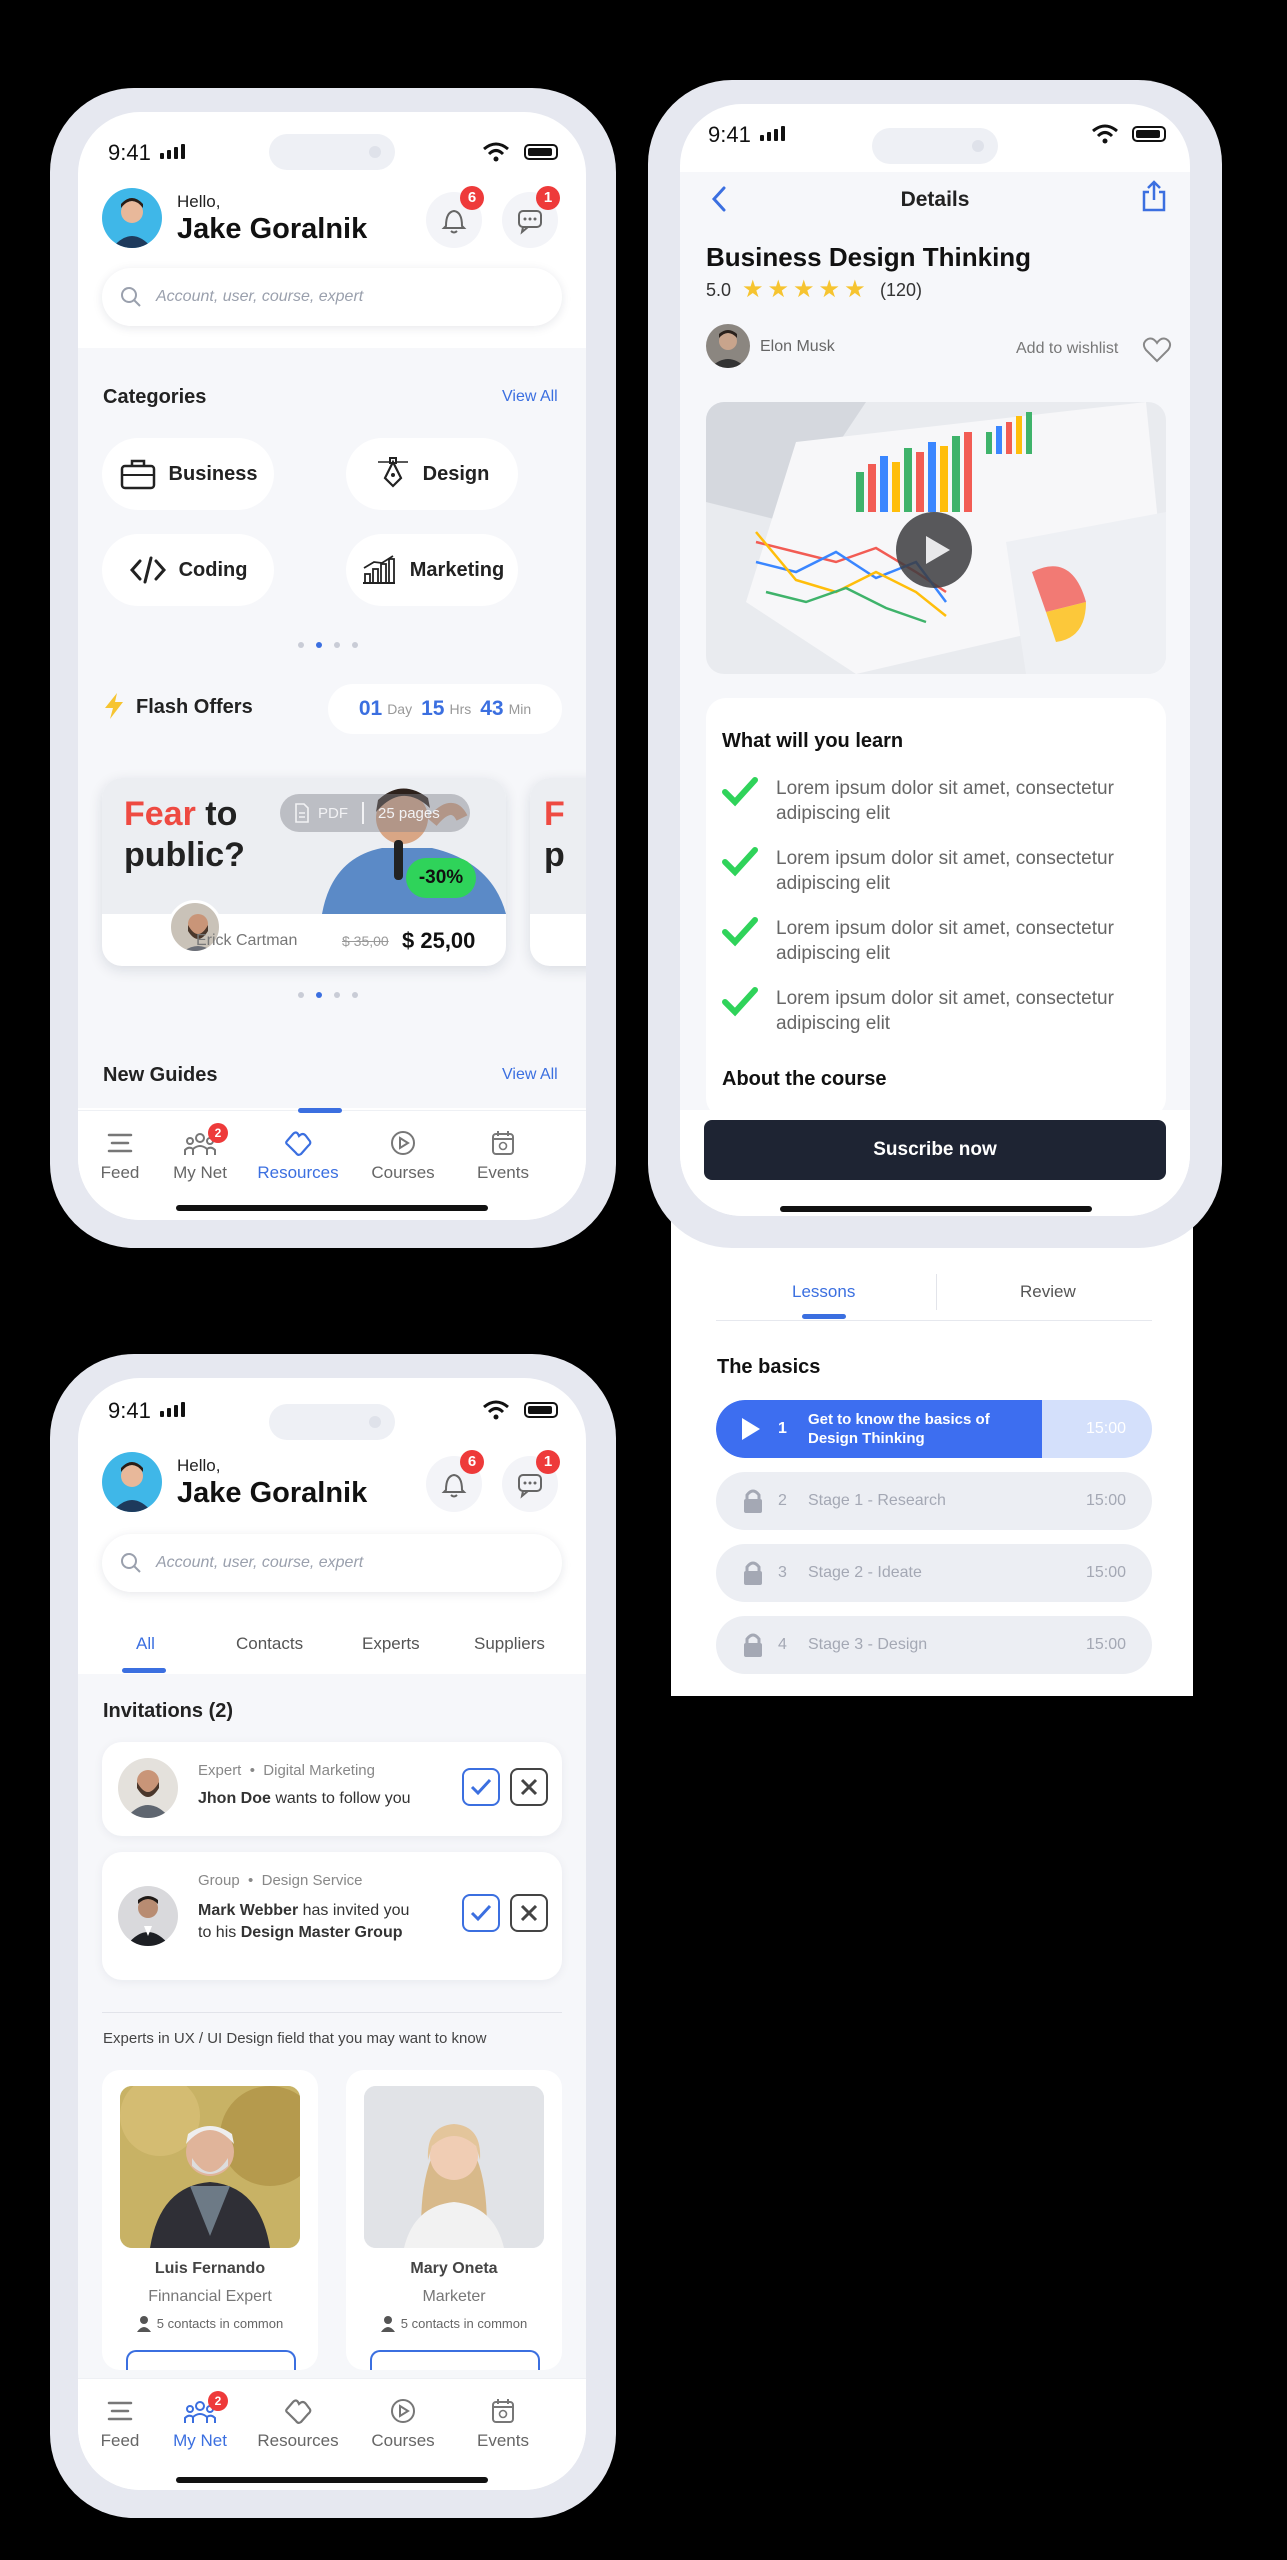 The height and width of the screenshot is (2560, 1287). Describe the element at coordinates (934, 1573) in the screenshot. I see `lesson-item-locked: 3 Stage 2 - Ideate 15:00` at that location.